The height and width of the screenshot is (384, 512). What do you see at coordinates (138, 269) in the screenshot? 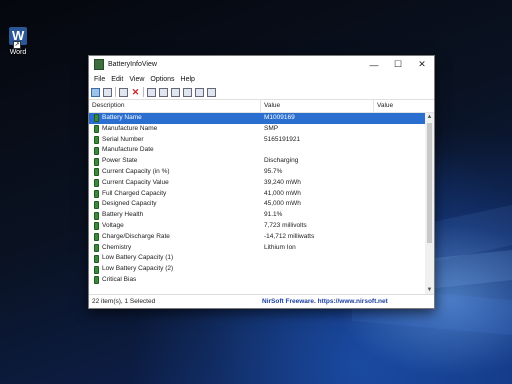
I see `row-label: Low Battery Capacity (2)` at bounding box center [138, 269].